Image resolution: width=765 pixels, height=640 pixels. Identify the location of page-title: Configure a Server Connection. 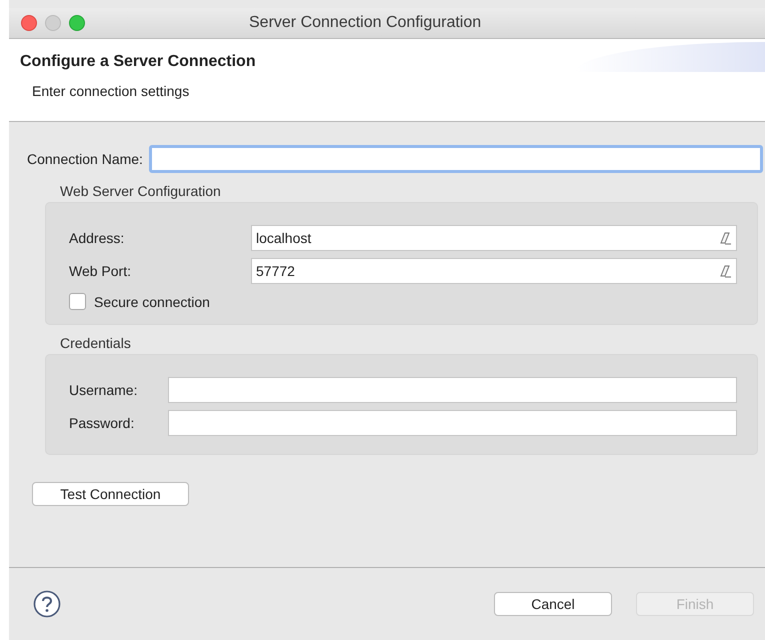
(138, 62).